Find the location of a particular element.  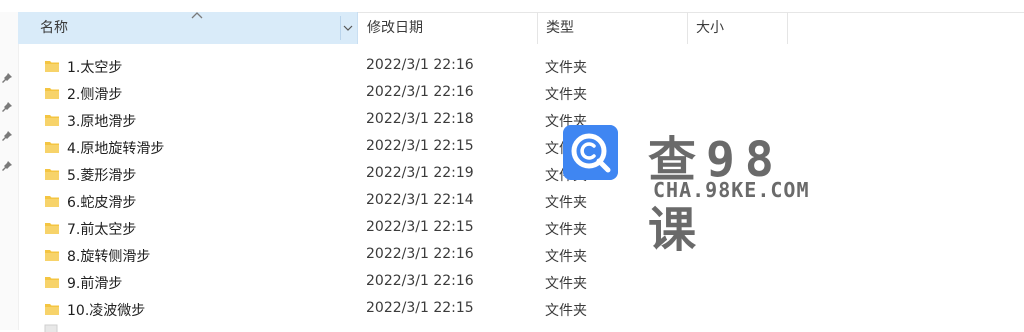

file-date: 2022/3/1 22:18 is located at coordinates (420, 119).